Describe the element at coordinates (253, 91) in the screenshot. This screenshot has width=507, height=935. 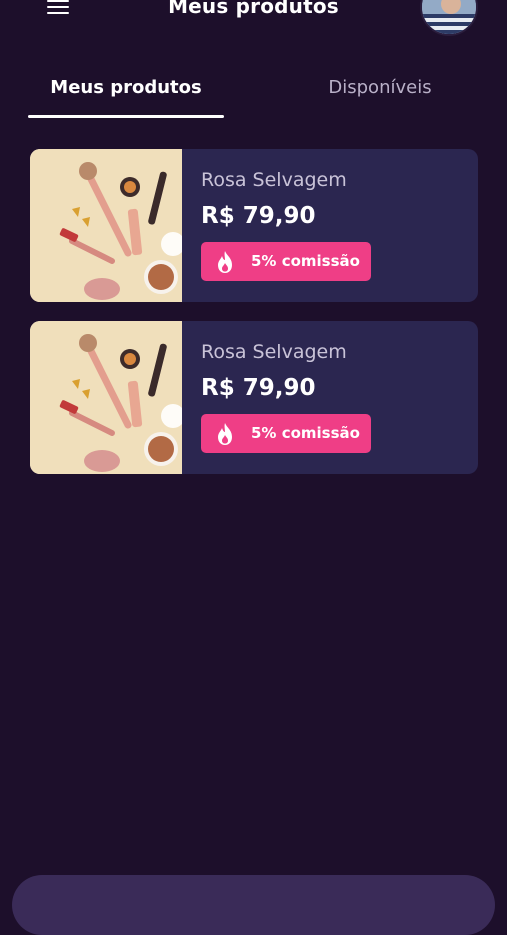
I see `tab-bar: Meus produtos Disponíveis` at that location.